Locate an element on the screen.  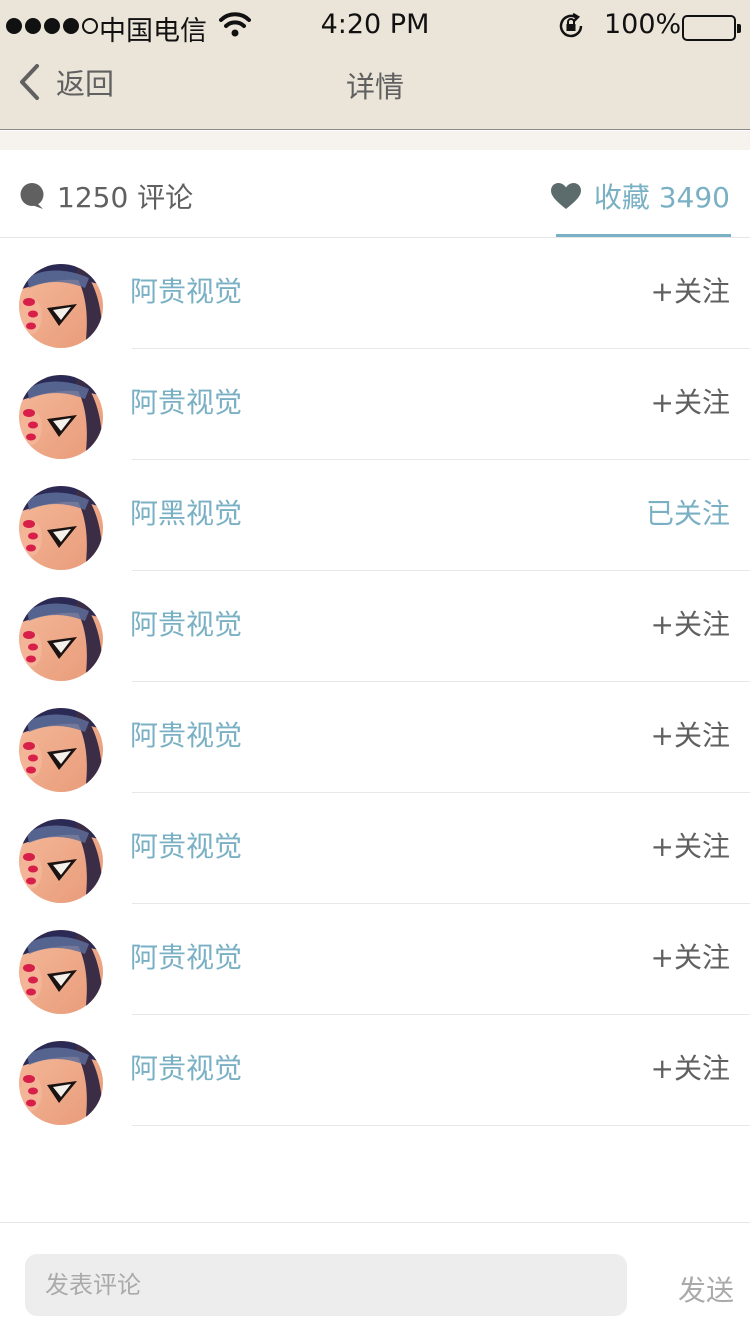
status-bar: 中国电信 4:20 PM 100% is located at coordinates (375, 27).